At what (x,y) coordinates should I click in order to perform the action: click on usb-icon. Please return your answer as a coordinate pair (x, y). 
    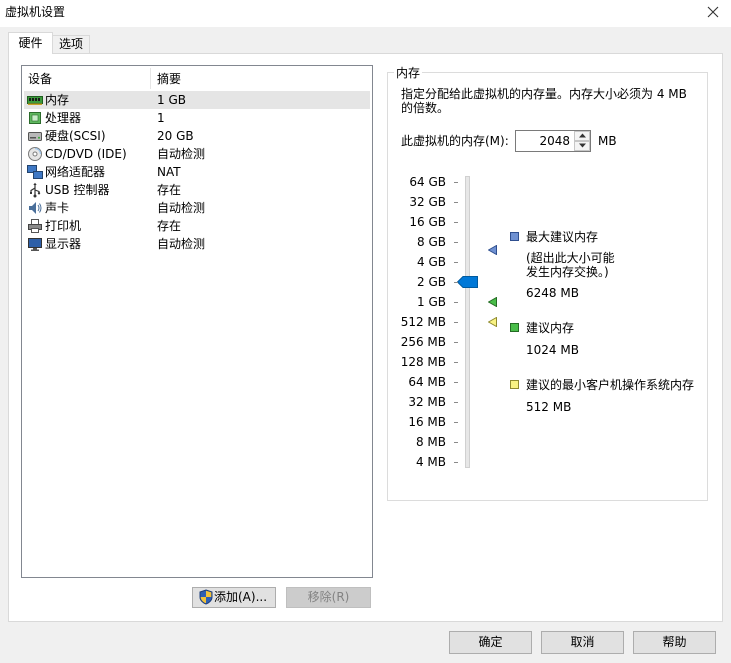
    Looking at the image, I should click on (35, 190).